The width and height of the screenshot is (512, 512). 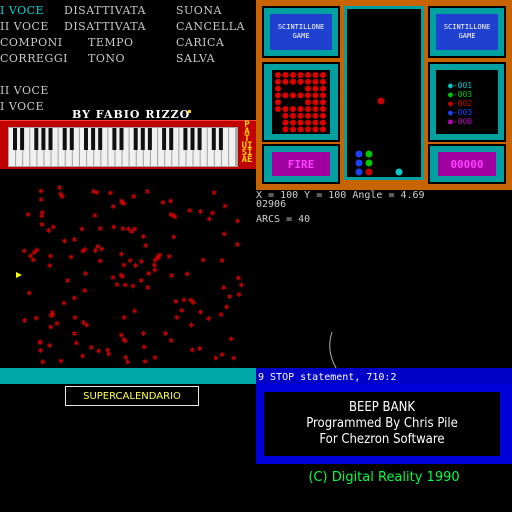 I want to click on next-piece-frame, so click(x=301, y=102).